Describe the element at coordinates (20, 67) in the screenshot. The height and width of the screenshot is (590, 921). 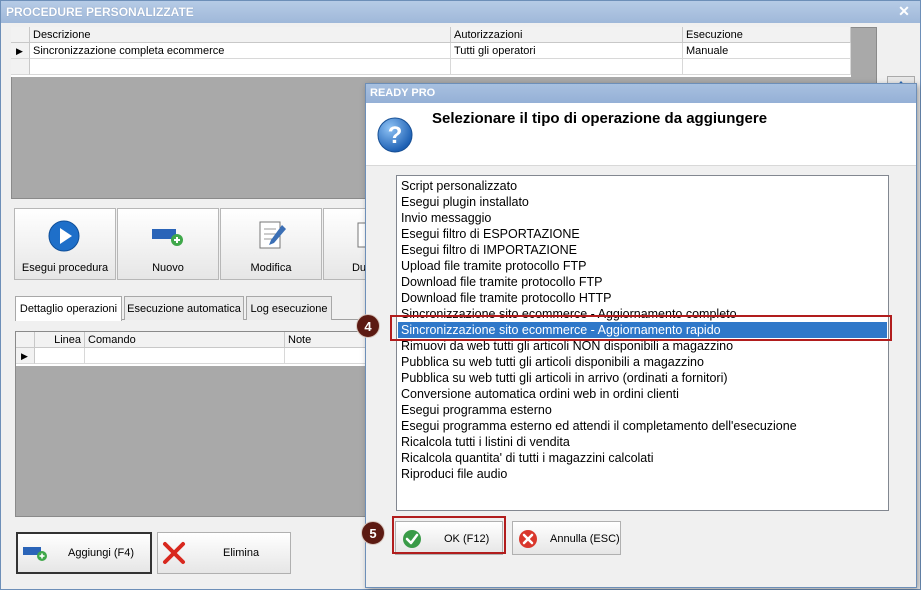
I see `row-selector` at that location.